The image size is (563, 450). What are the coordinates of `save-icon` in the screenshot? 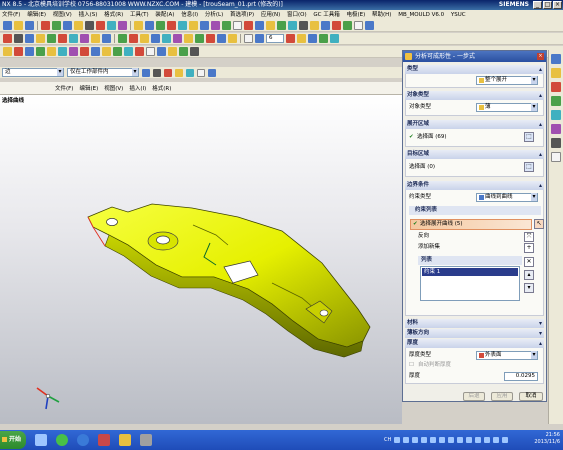 It's located at (29, 25).